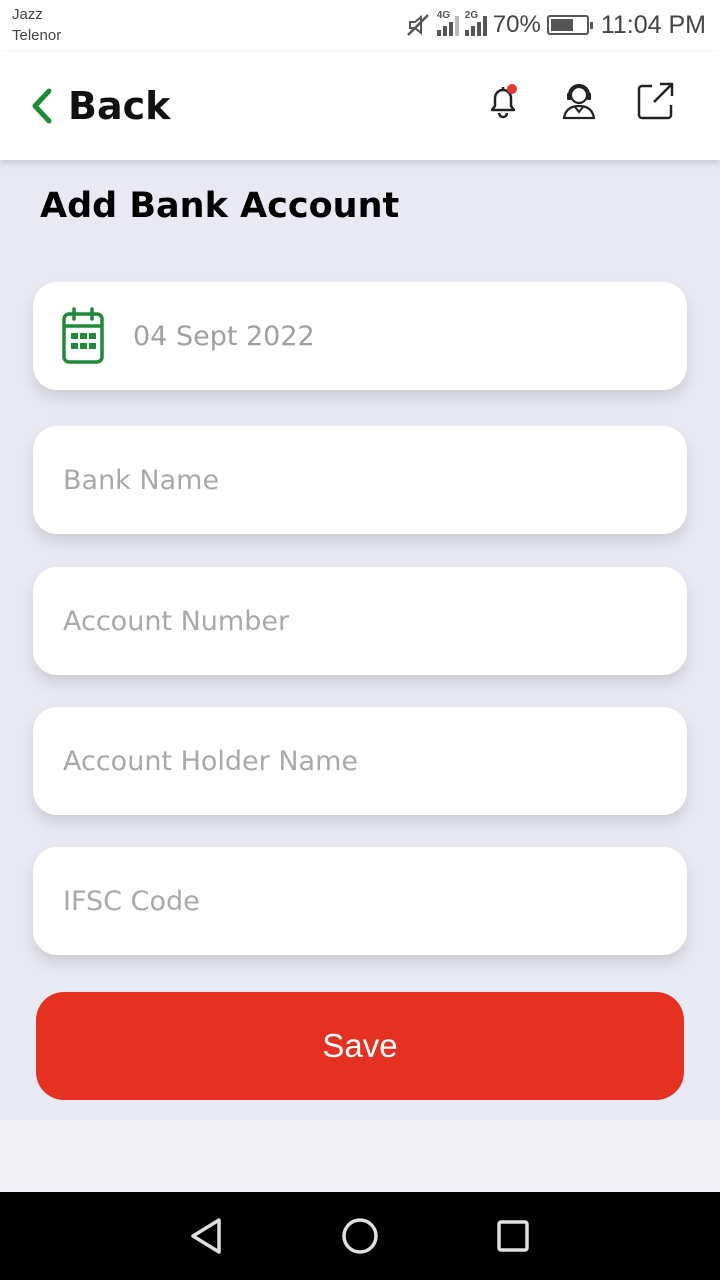 This screenshot has height=1280, width=720. Describe the element at coordinates (36, 25) in the screenshot. I see `carrier-names: Jazz Telenor` at that location.